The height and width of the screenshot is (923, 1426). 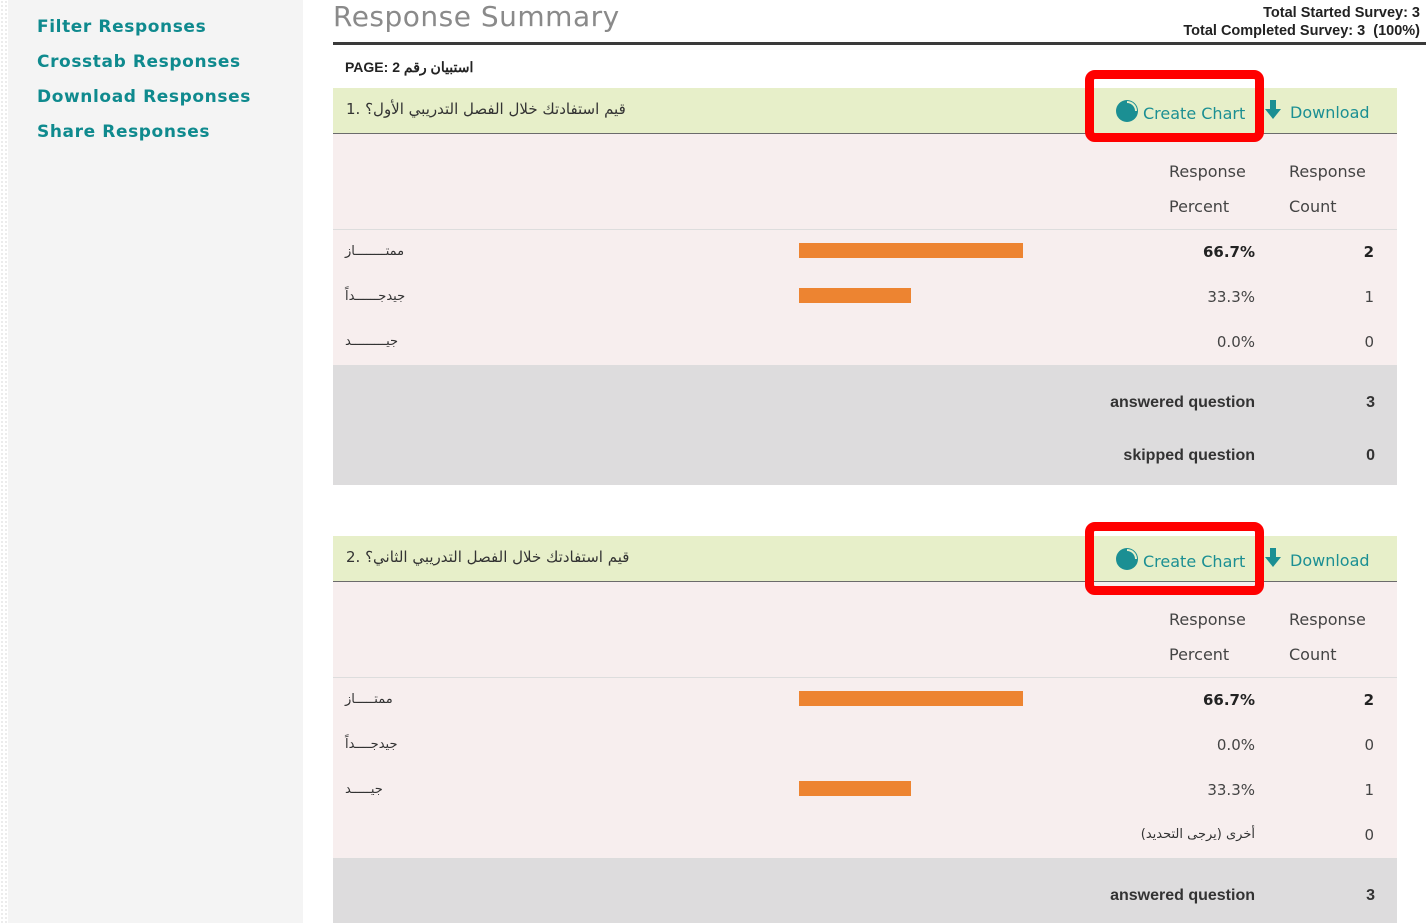 I want to click on table-row: جيـــــد 33.3% 1, so click(x=865, y=791).